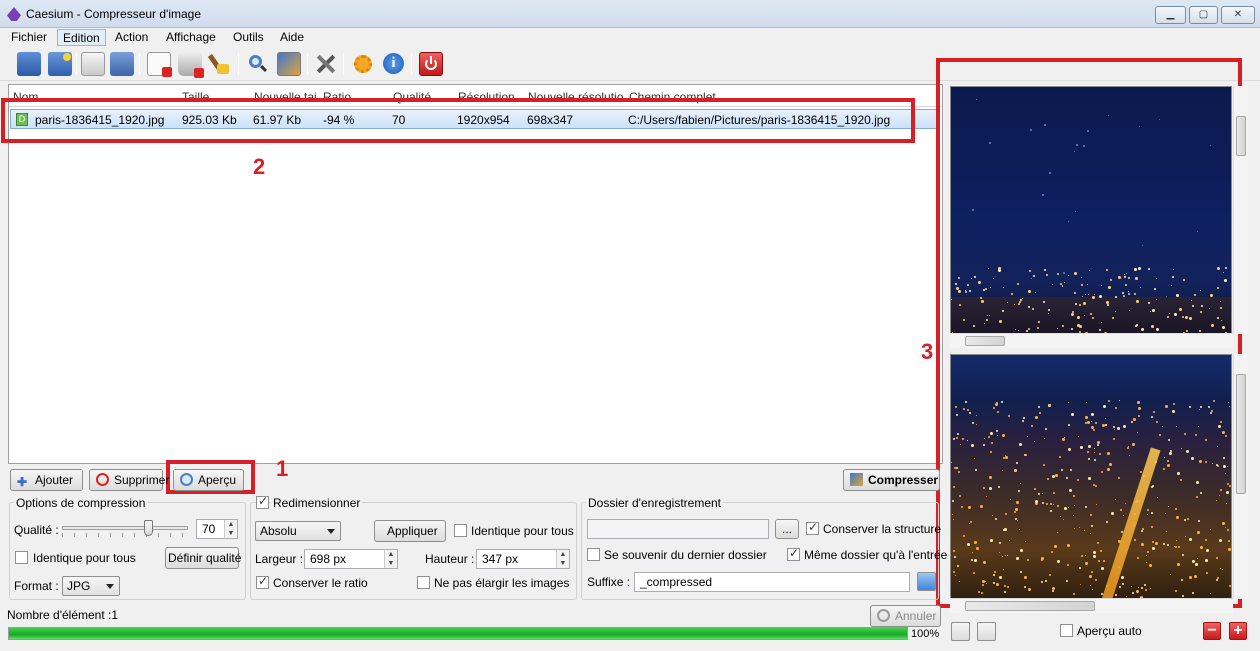  I want to click on resize-same-for-all-label: Identique pour tous, so click(522, 531).